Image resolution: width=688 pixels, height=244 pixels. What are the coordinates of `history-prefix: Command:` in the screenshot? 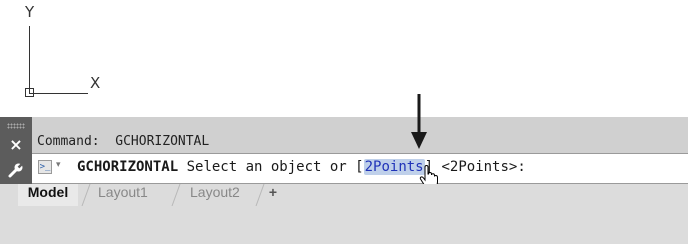 It's located at (68, 141).